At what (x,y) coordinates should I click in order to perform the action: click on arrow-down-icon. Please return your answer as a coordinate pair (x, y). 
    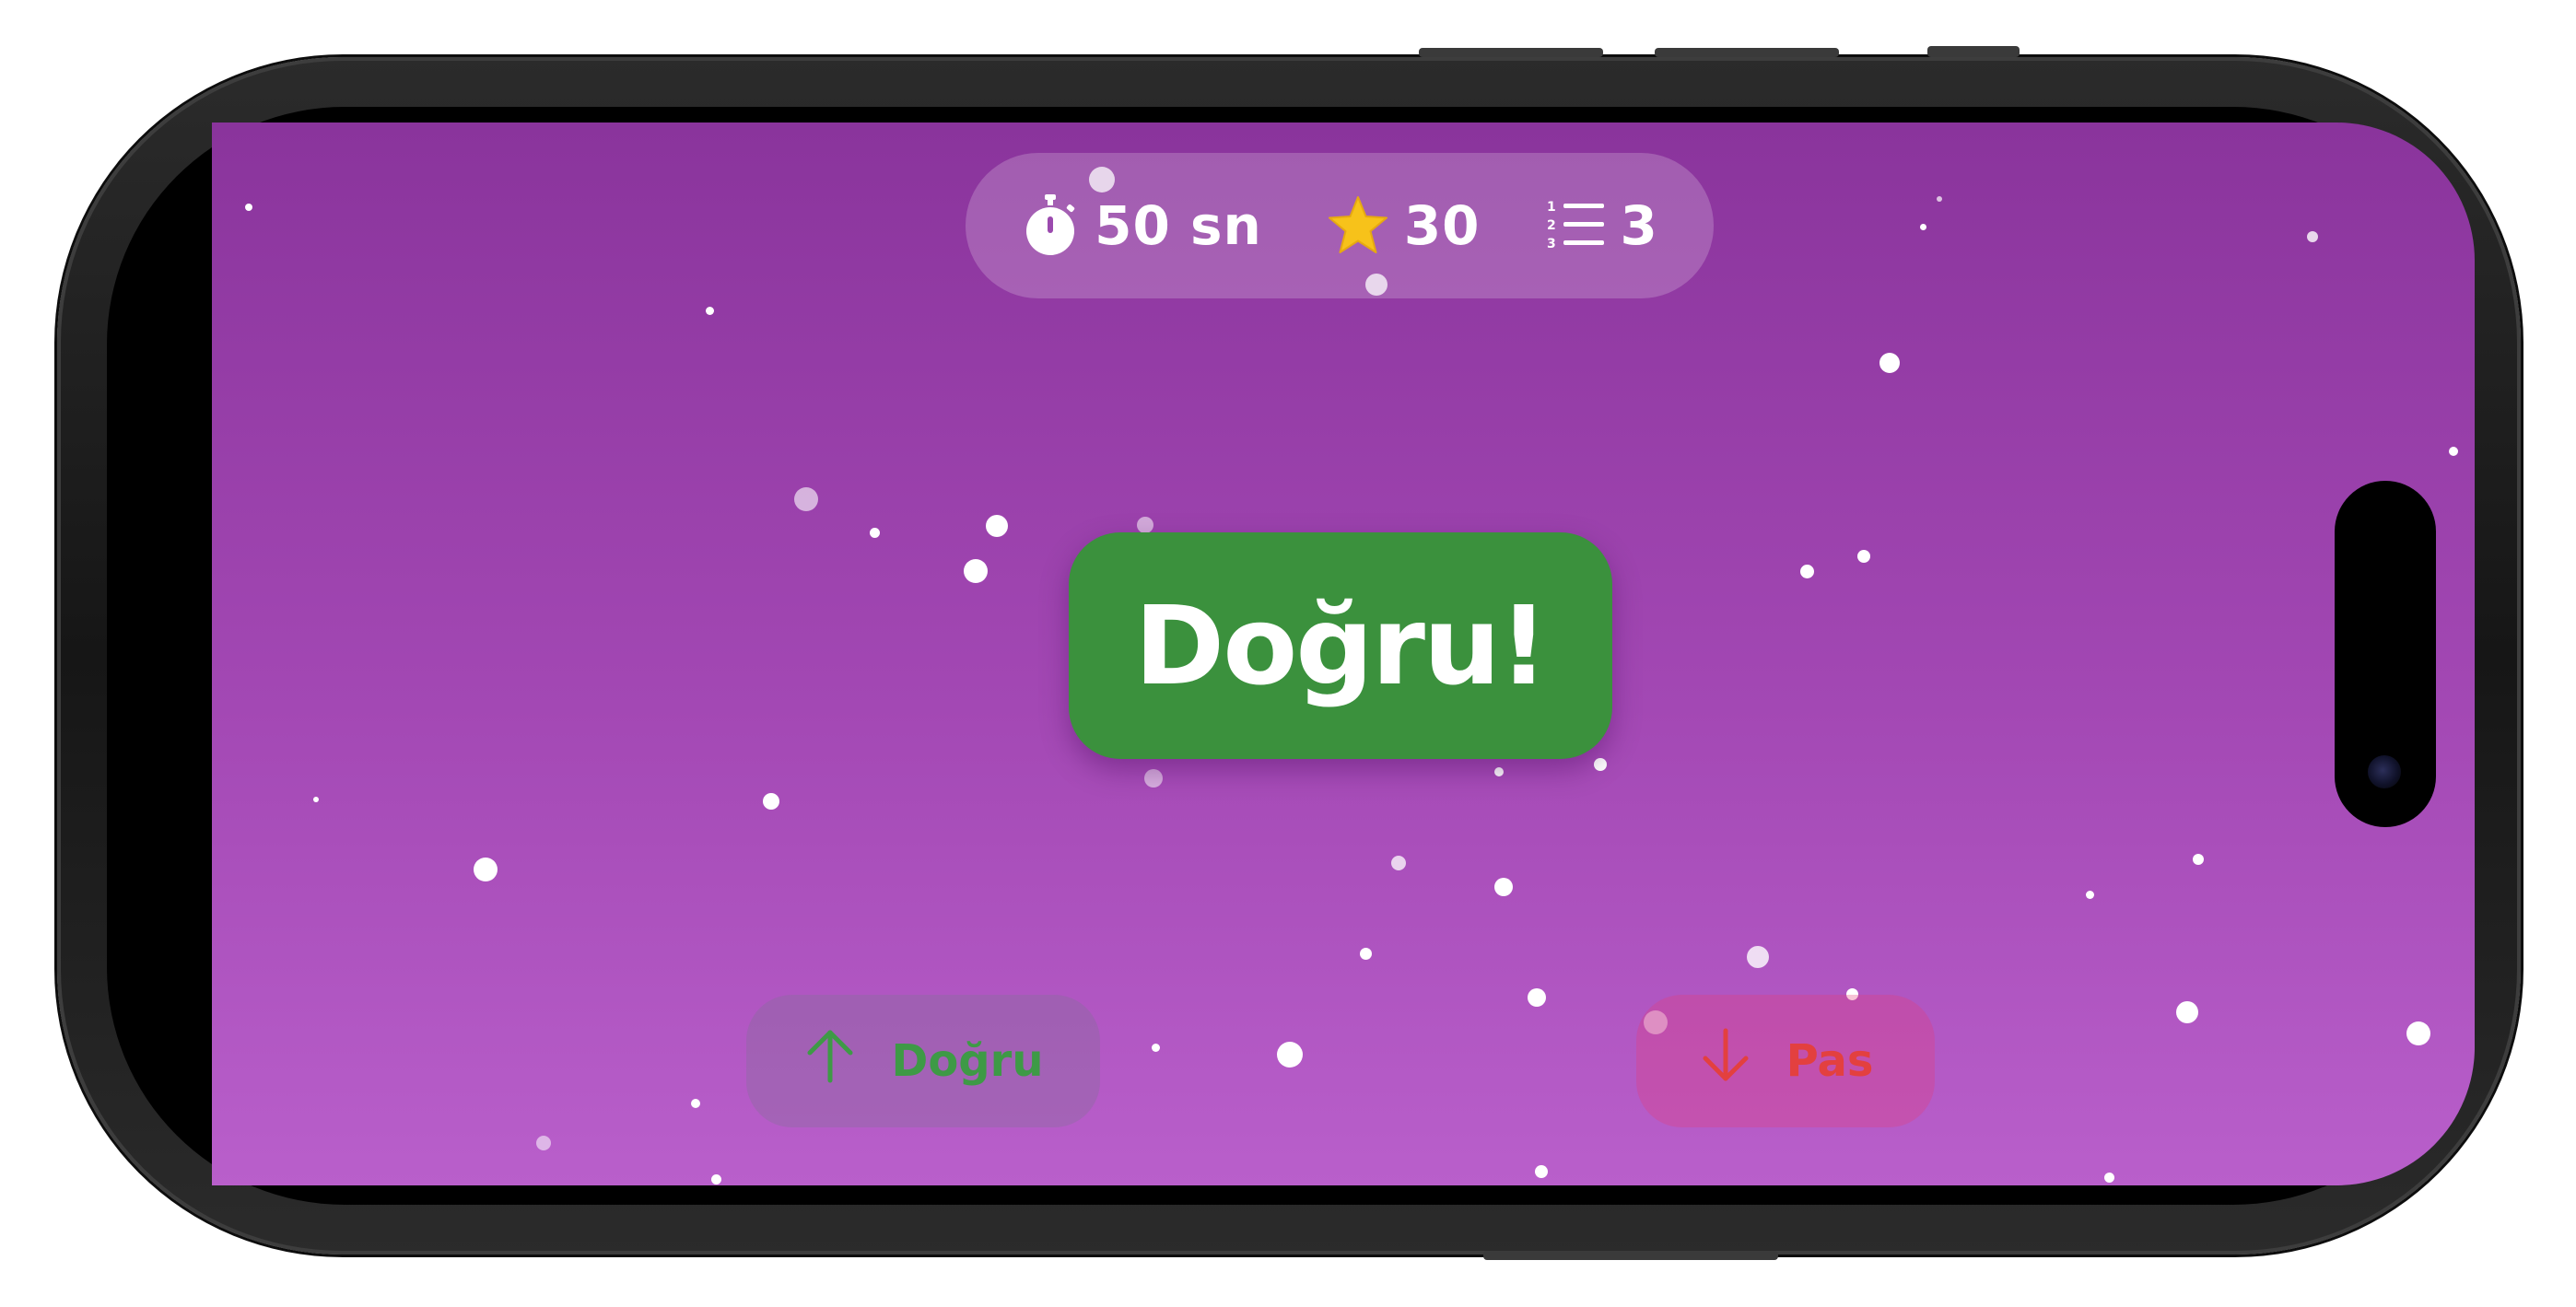
    Looking at the image, I should click on (1725, 1061).